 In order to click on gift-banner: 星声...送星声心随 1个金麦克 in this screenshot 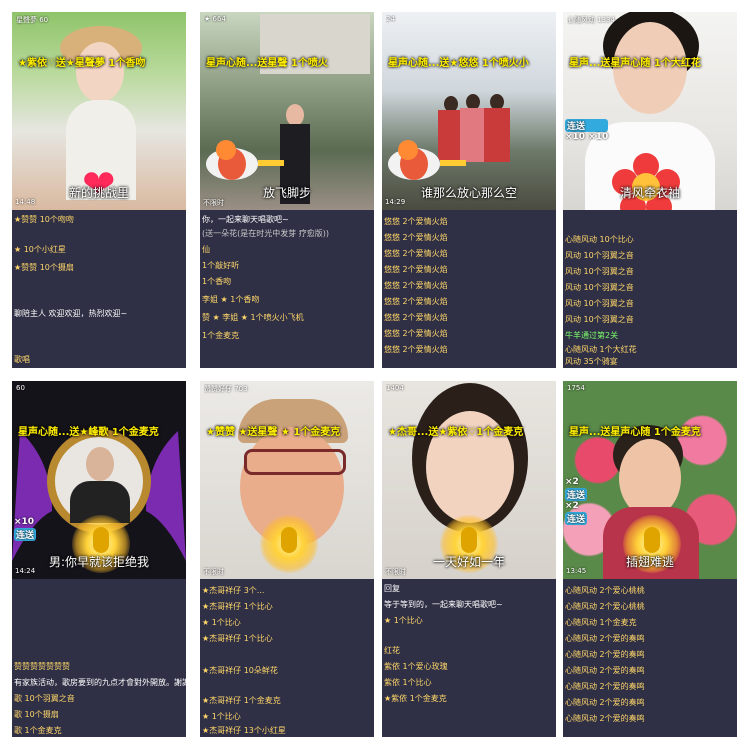, I will do `click(635, 432)`.